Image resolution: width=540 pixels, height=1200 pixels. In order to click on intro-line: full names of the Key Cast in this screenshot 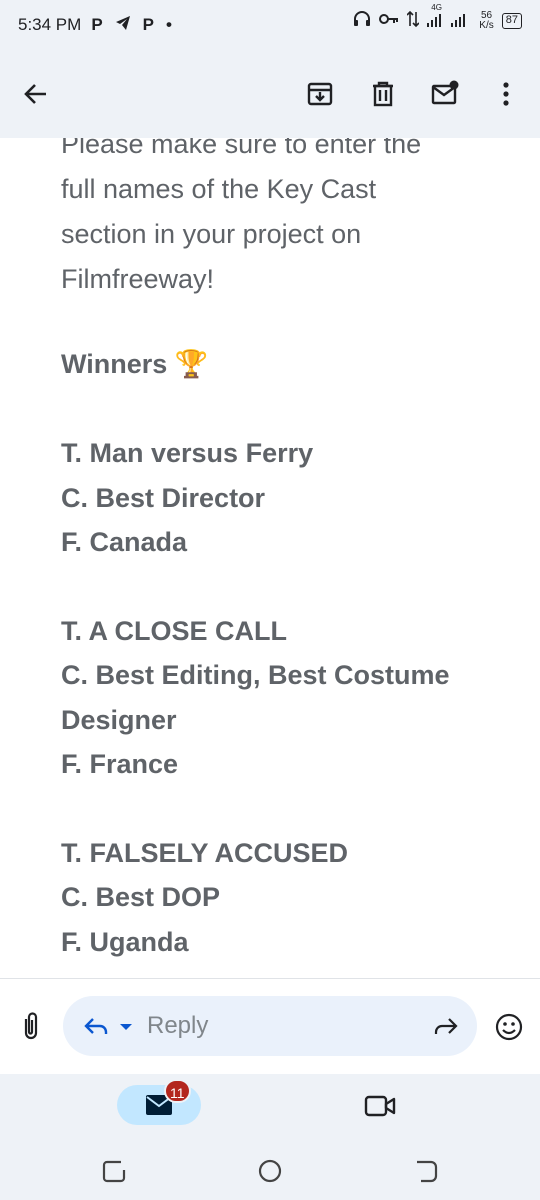, I will do `click(219, 189)`.